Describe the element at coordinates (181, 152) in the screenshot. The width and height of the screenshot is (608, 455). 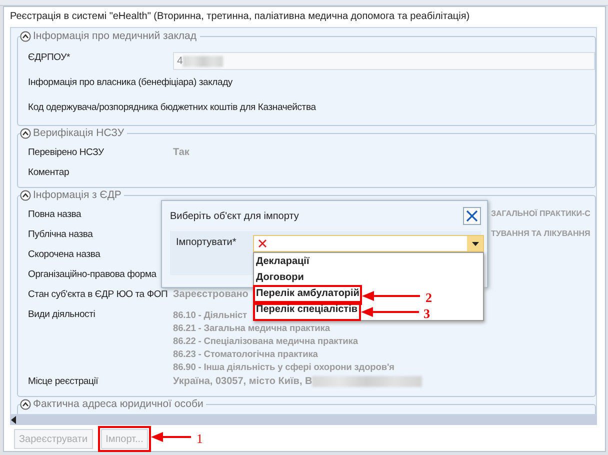
I see `field-value: Так` at that location.